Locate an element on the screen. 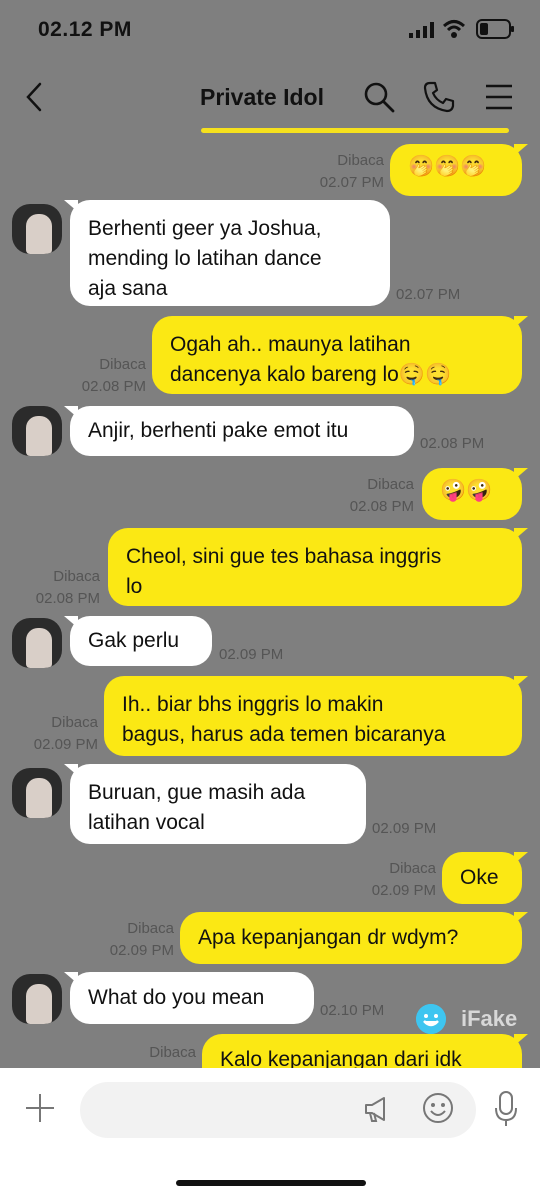  message-bubble-in: Anjir, berhenti pake emot itu is located at coordinates (239, 431).